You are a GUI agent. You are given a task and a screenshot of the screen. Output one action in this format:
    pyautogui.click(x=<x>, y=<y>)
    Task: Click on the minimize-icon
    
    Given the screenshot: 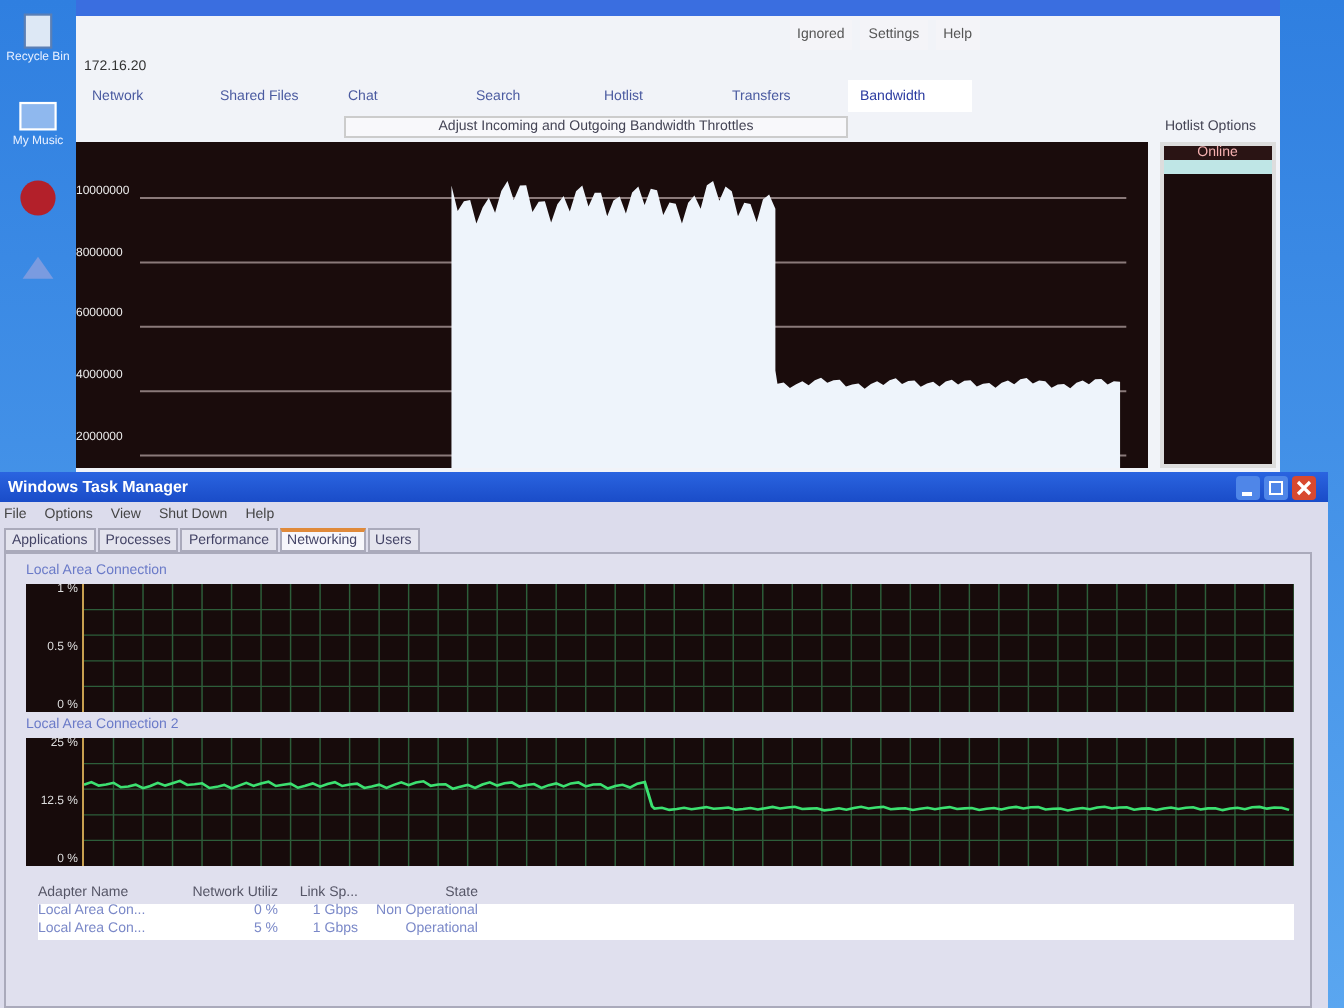 What is the action you would take?
    pyautogui.click(x=1248, y=487)
    